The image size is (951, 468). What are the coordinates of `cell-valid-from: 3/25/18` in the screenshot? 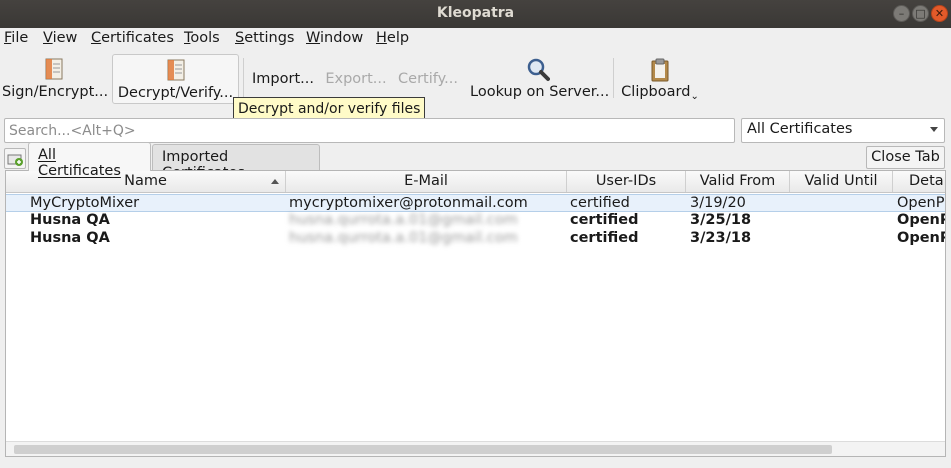 It's located at (721, 220).